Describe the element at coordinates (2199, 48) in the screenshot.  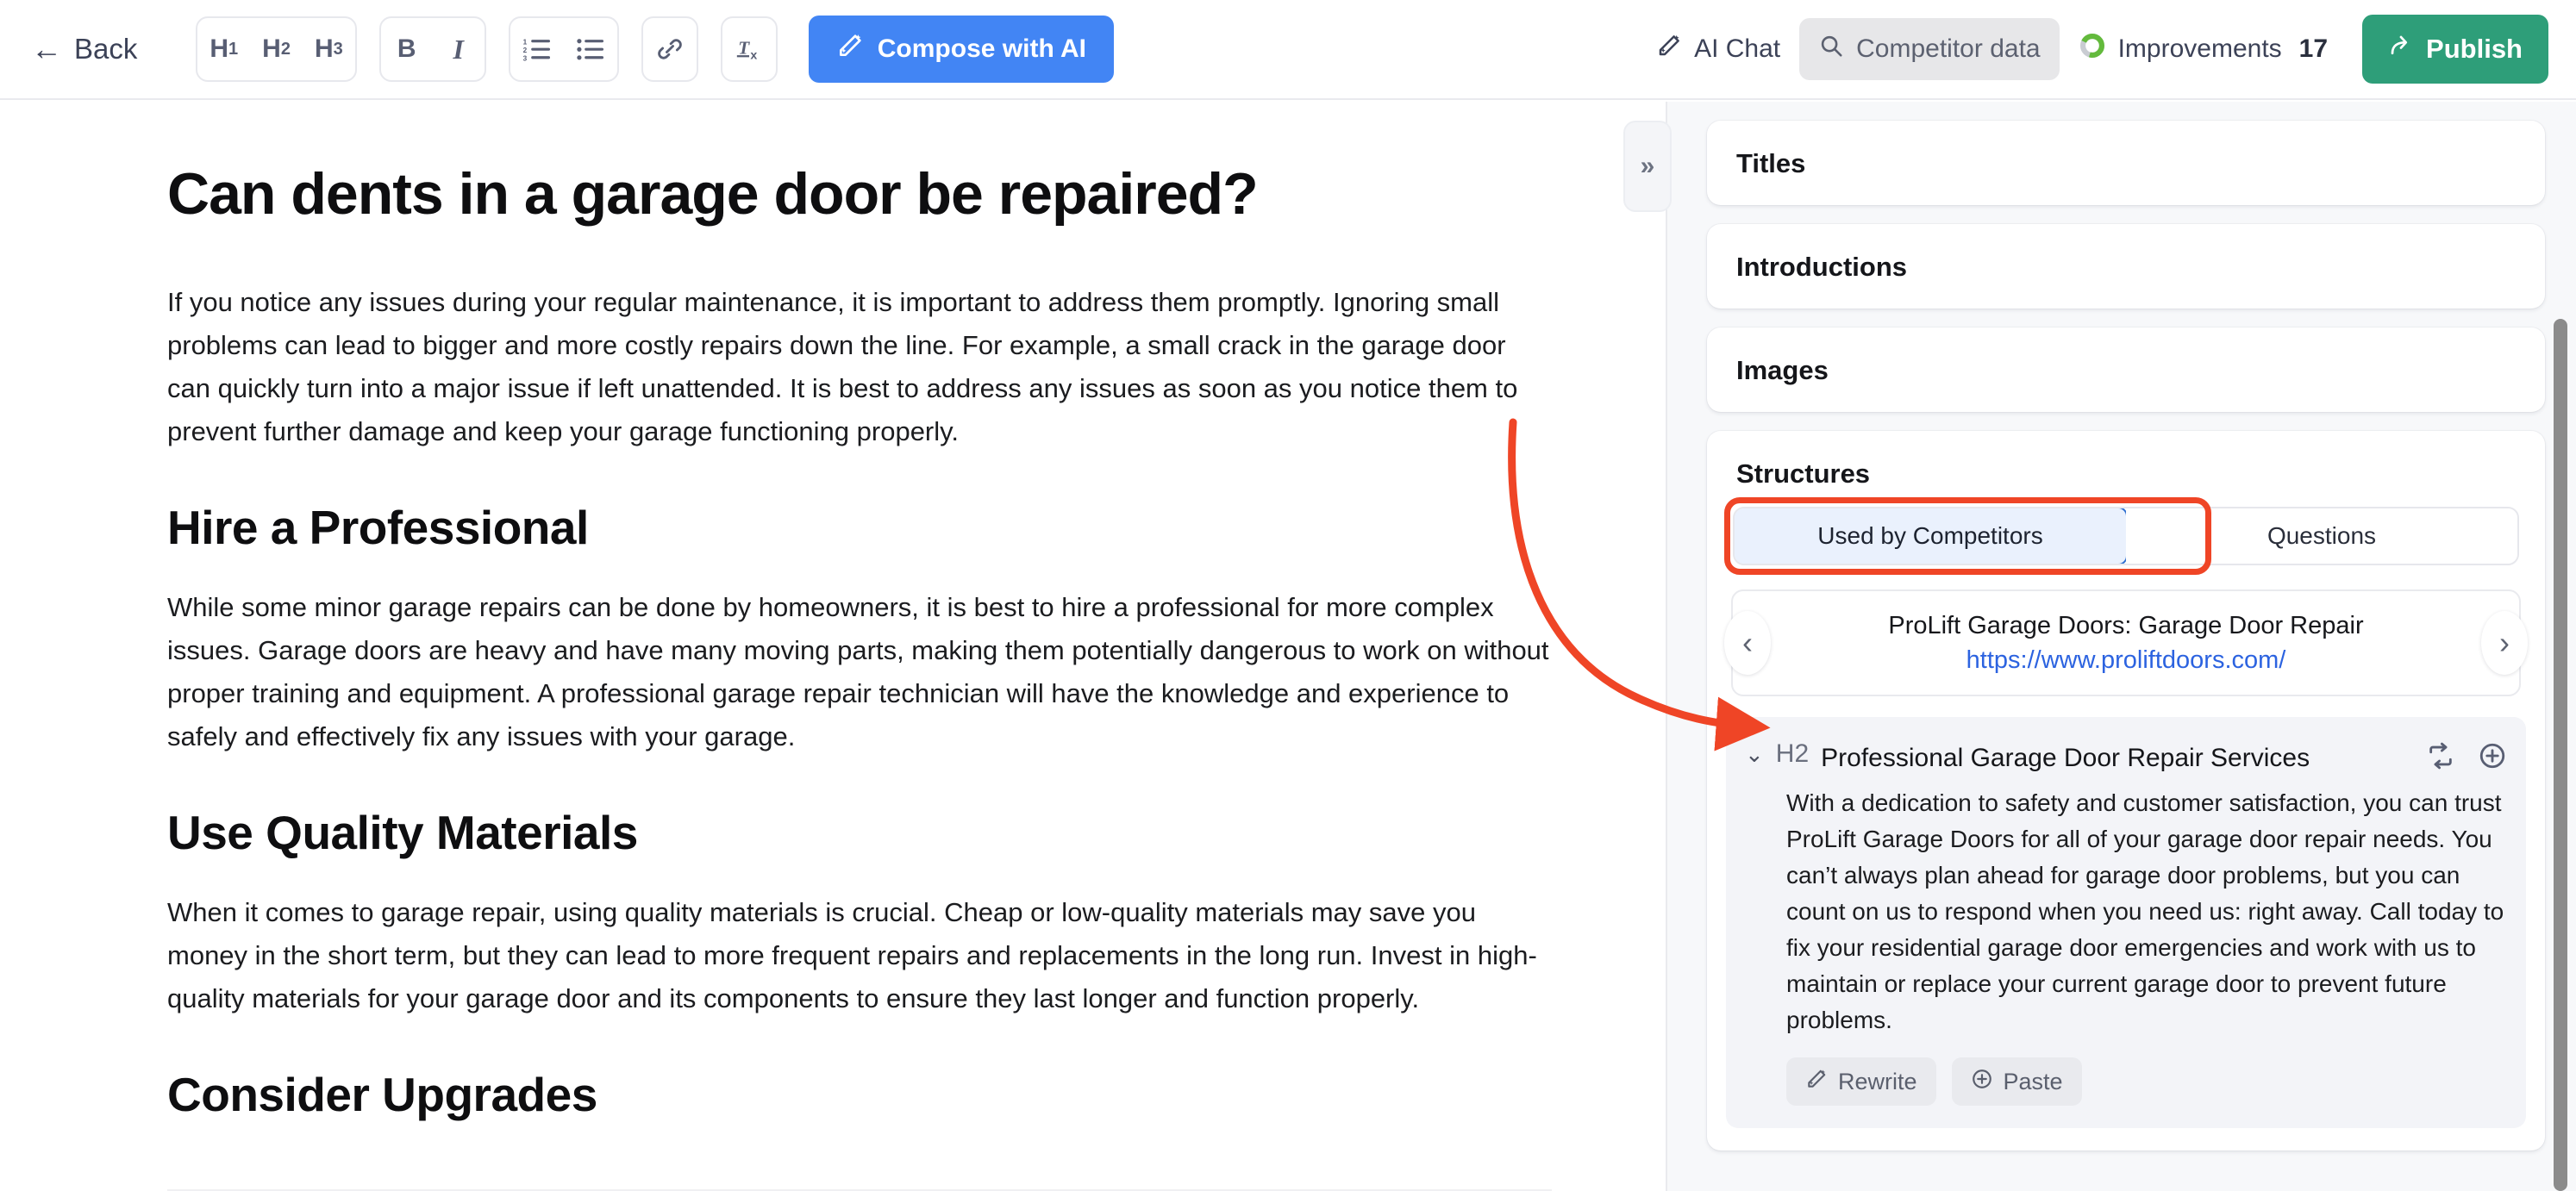
I see `improvements-label: Improvements` at that location.